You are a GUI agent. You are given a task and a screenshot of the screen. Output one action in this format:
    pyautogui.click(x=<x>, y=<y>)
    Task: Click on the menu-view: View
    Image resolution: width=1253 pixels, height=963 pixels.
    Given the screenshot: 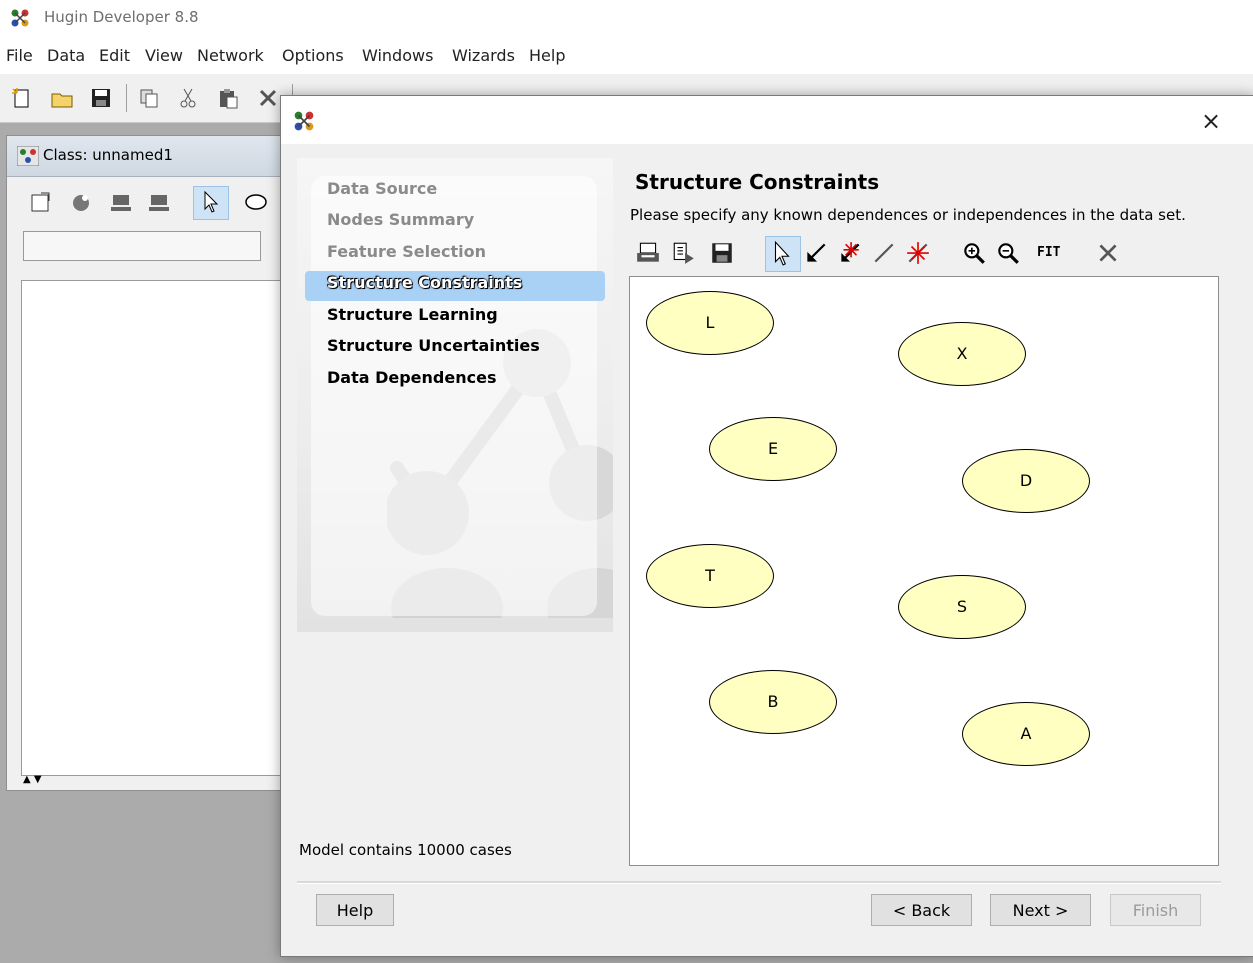 What is the action you would take?
    pyautogui.click(x=164, y=55)
    